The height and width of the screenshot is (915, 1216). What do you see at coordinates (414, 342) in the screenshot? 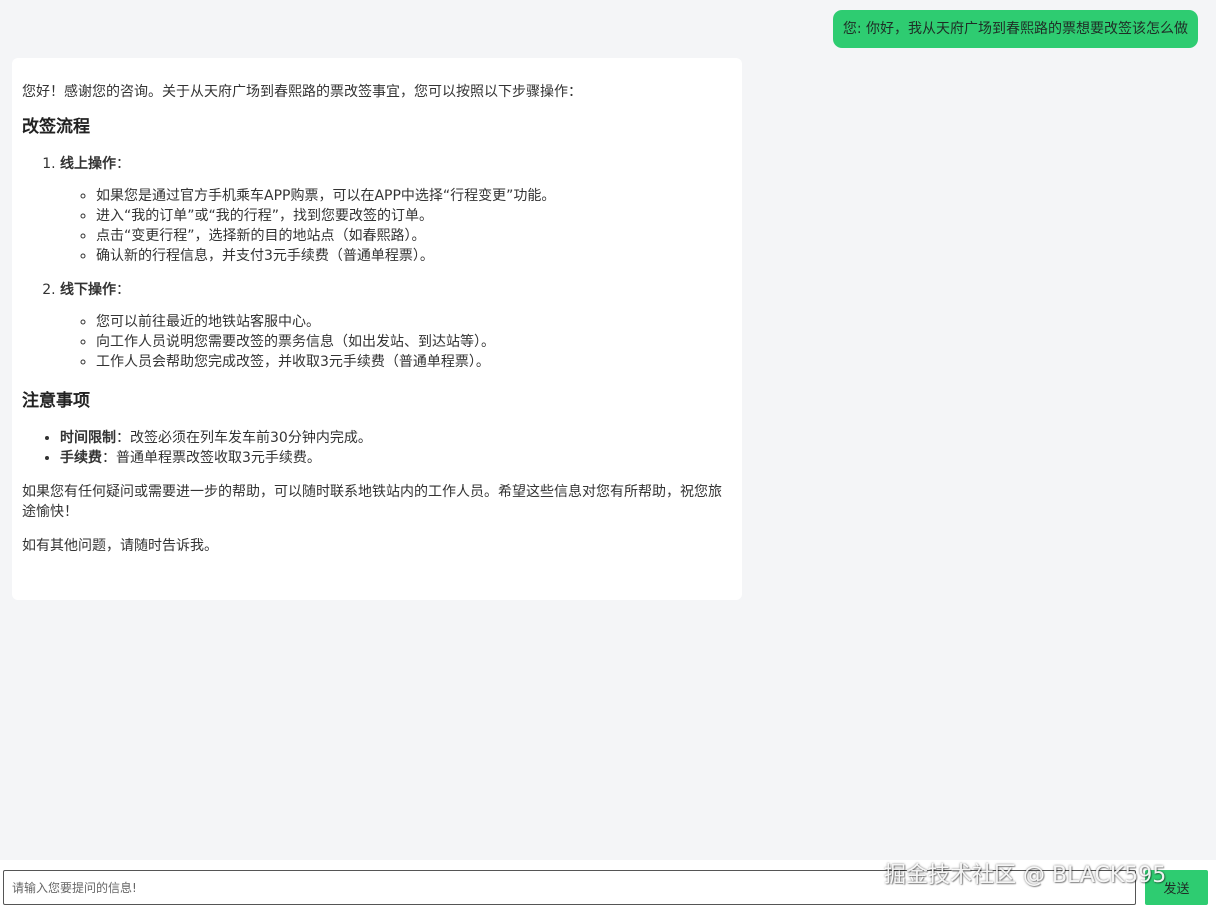
I see `list-item: 向工作人员说明您需要改签的票务信息（如出发站、到达站等）。` at bounding box center [414, 342].